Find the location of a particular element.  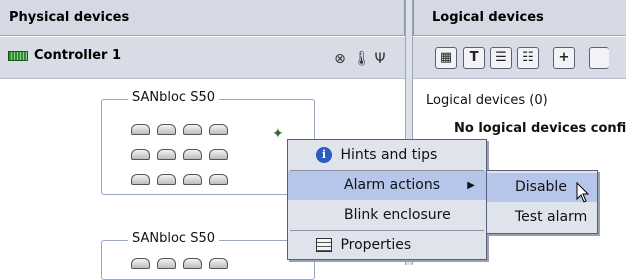

alarm-off-icon: ⊗ is located at coordinates (340, 59).